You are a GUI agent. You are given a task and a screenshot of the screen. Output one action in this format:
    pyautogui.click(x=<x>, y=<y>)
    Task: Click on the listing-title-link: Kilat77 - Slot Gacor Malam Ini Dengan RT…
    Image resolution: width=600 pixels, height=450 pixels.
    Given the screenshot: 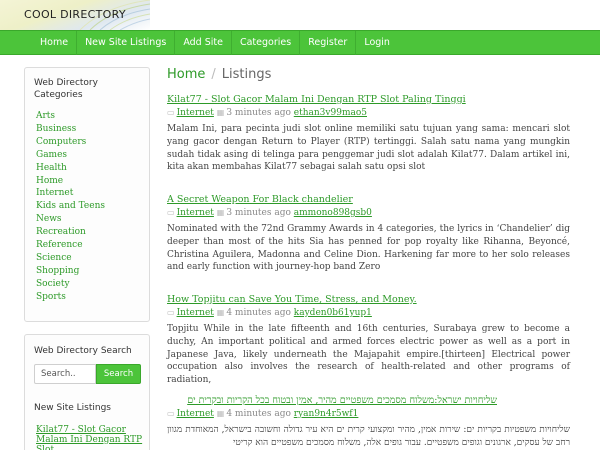 What is the action you would take?
    pyautogui.click(x=368, y=100)
    